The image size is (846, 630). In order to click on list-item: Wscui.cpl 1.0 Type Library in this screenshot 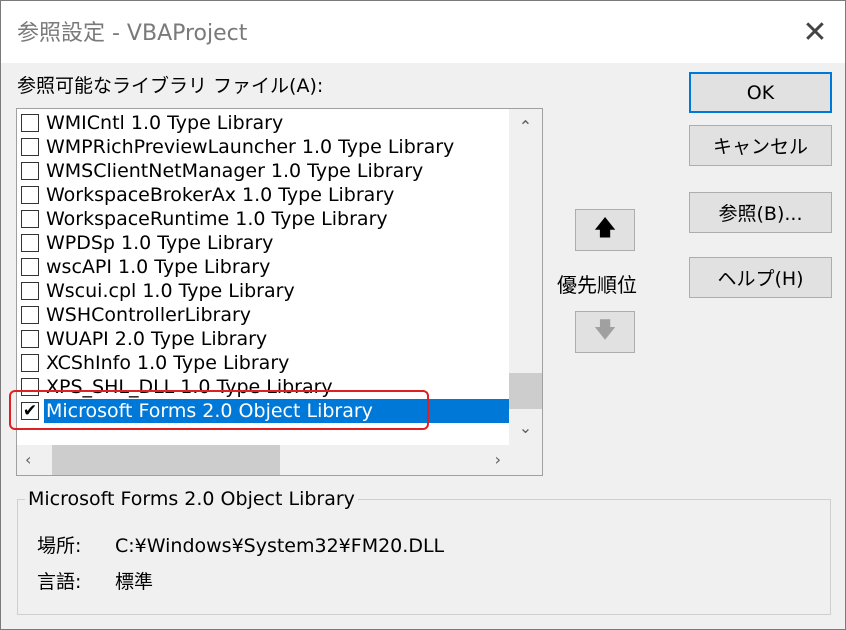, I will do `click(263, 291)`.